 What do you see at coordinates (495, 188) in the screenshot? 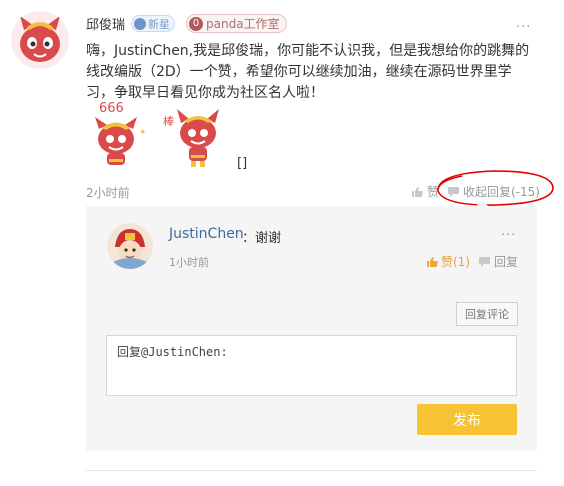
I see `red-circle-annotation` at bounding box center [495, 188].